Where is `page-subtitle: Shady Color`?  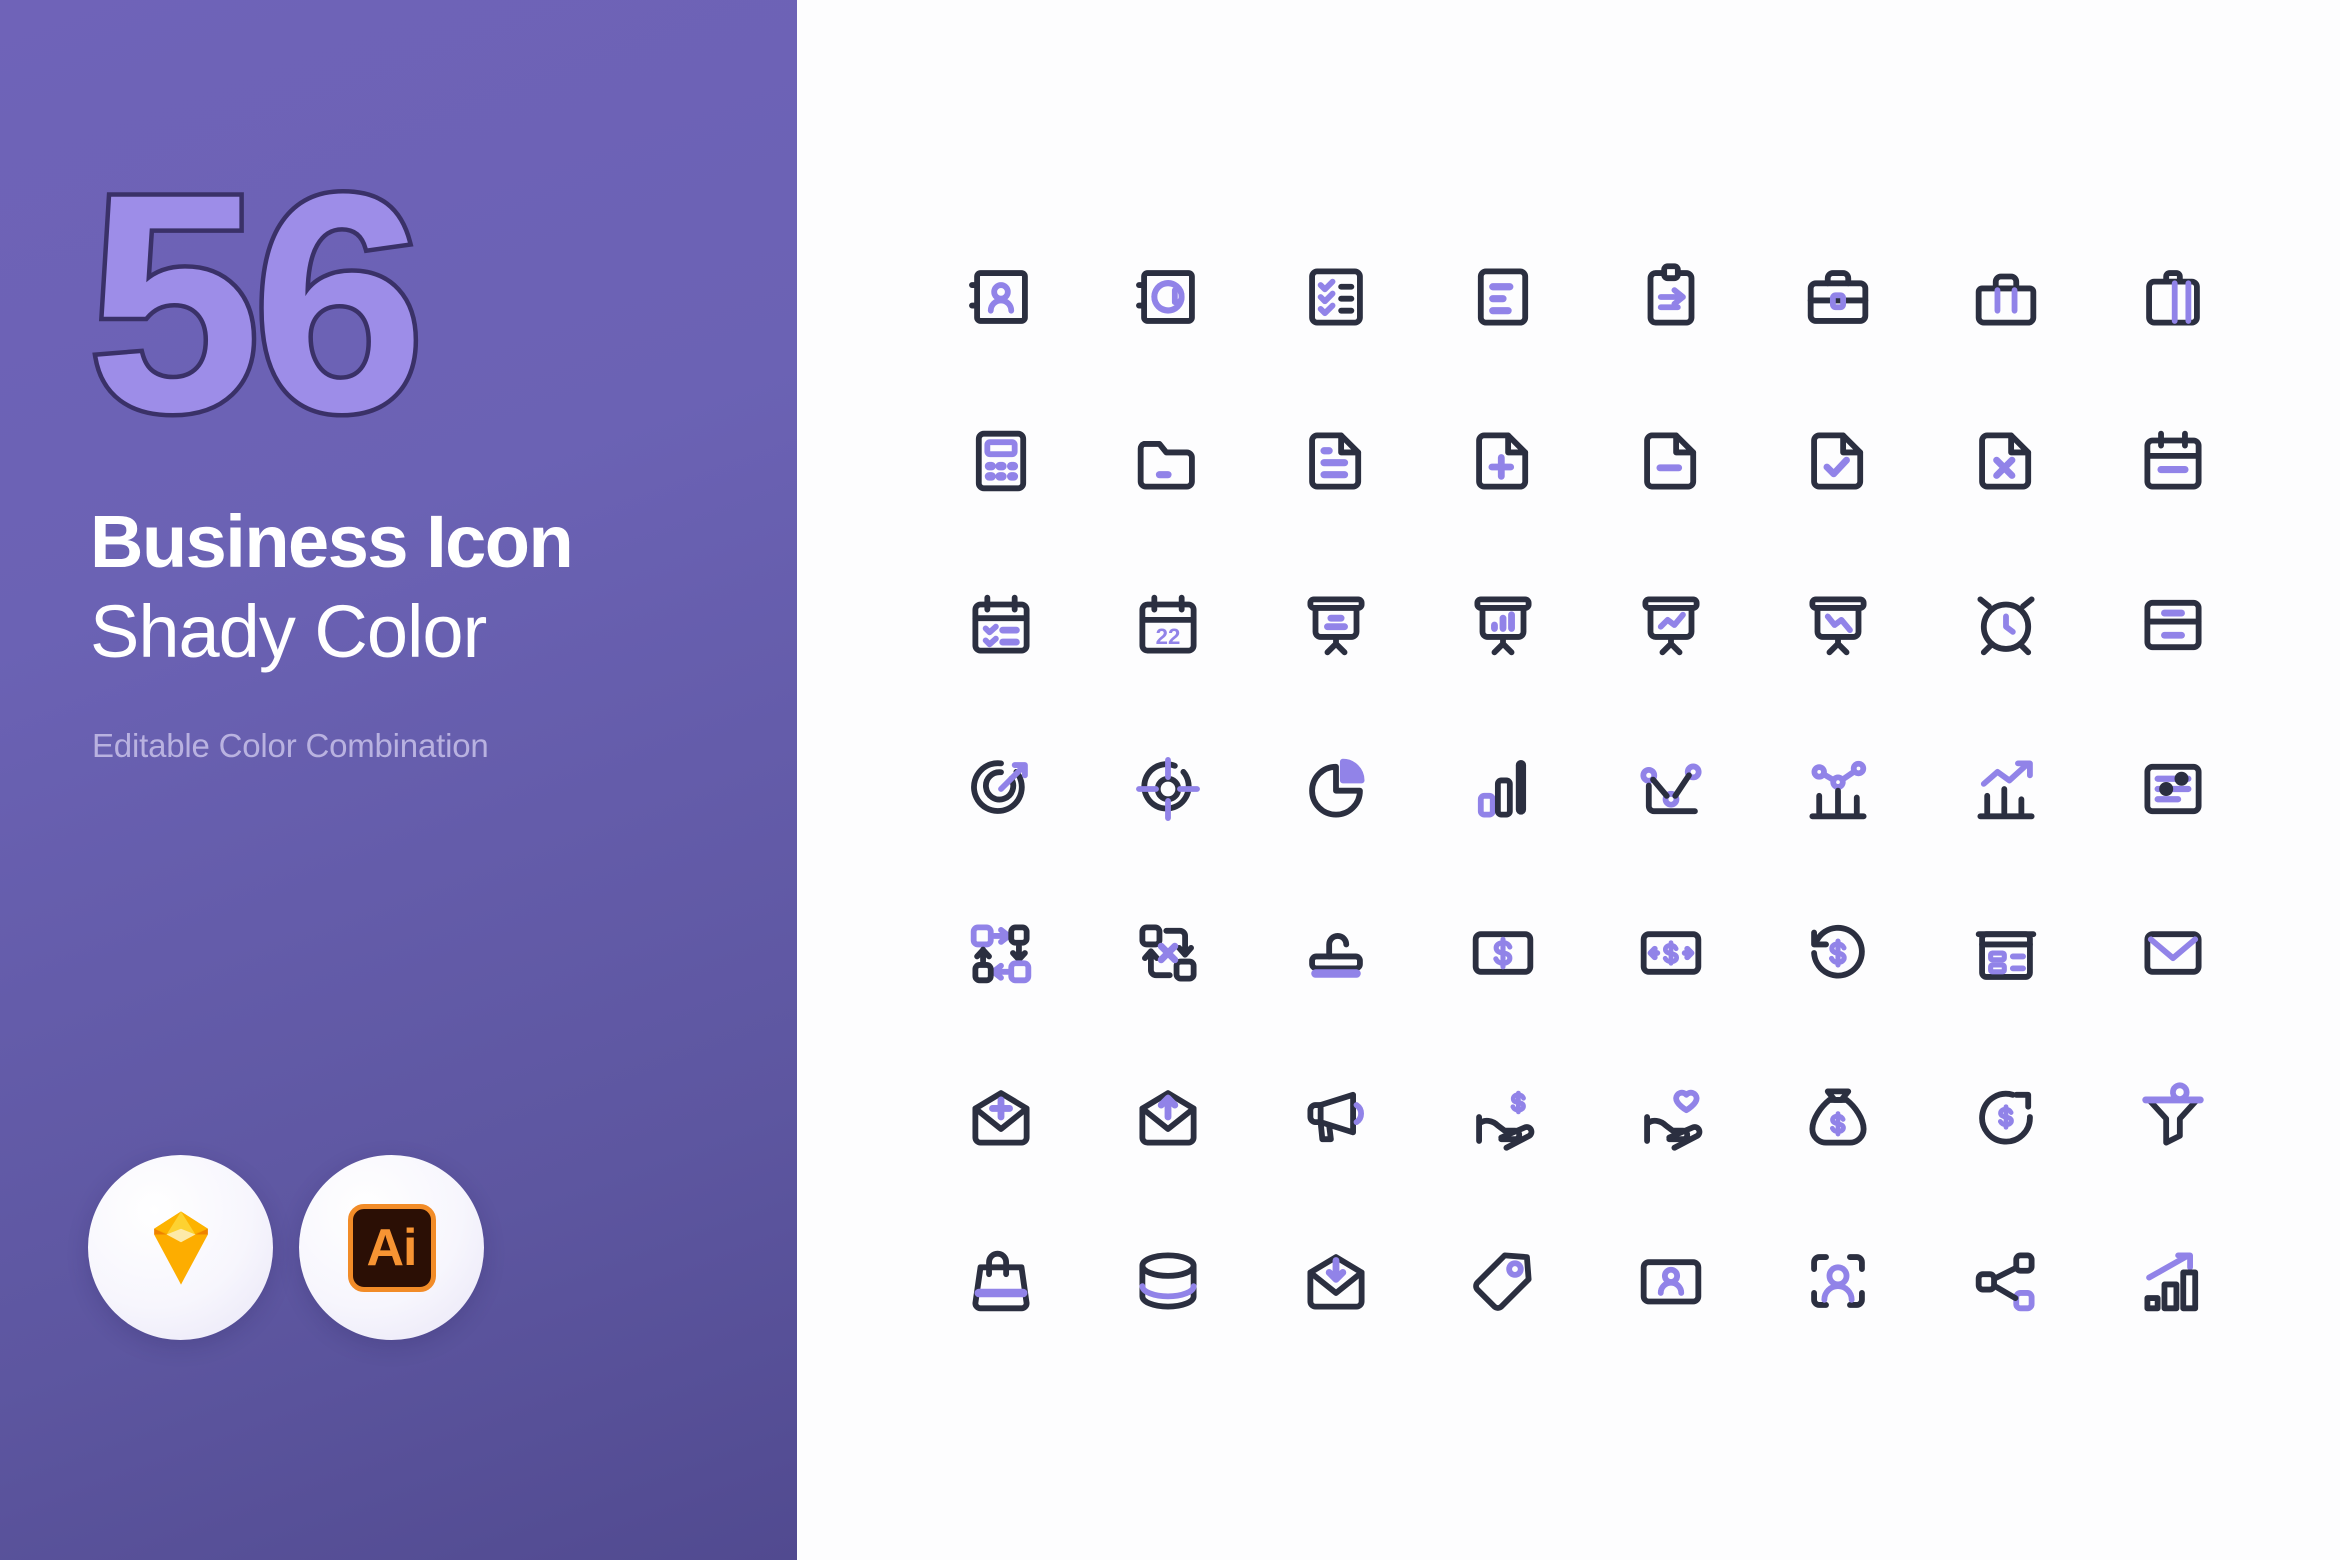
page-subtitle: Shady Color is located at coordinates (288, 631).